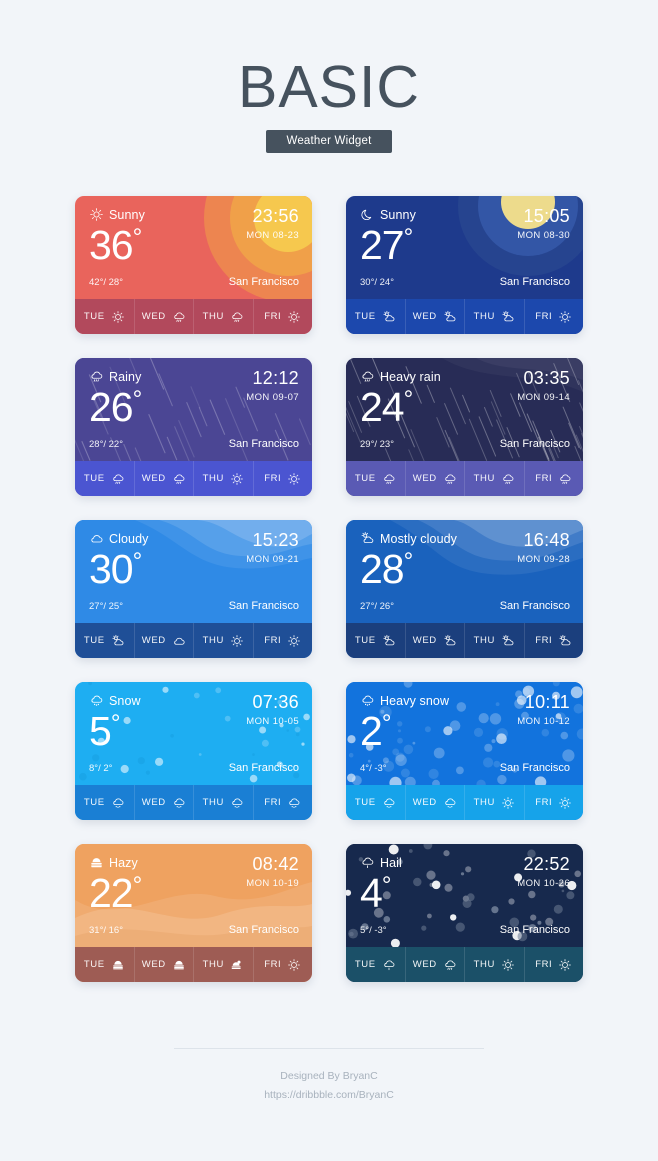 This screenshot has height=1161, width=658. What do you see at coordinates (101, 768) in the screenshot?
I see `temperature-range: 8°/ 2°` at bounding box center [101, 768].